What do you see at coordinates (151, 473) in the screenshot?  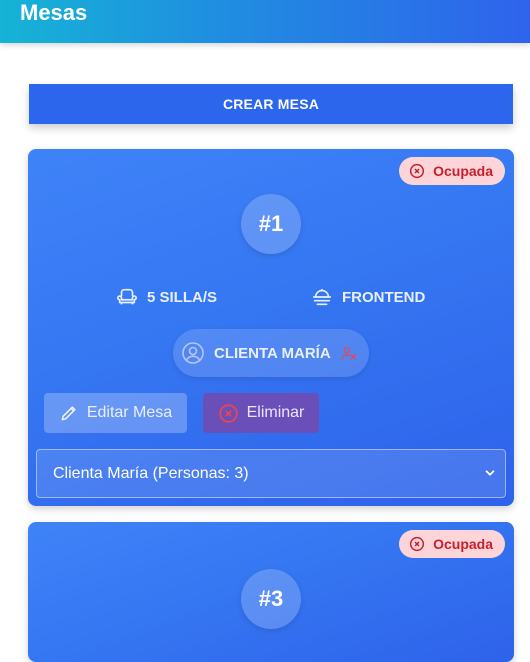 I see `client-select-value: Clienta María (Personas: 3)` at bounding box center [151, 473].